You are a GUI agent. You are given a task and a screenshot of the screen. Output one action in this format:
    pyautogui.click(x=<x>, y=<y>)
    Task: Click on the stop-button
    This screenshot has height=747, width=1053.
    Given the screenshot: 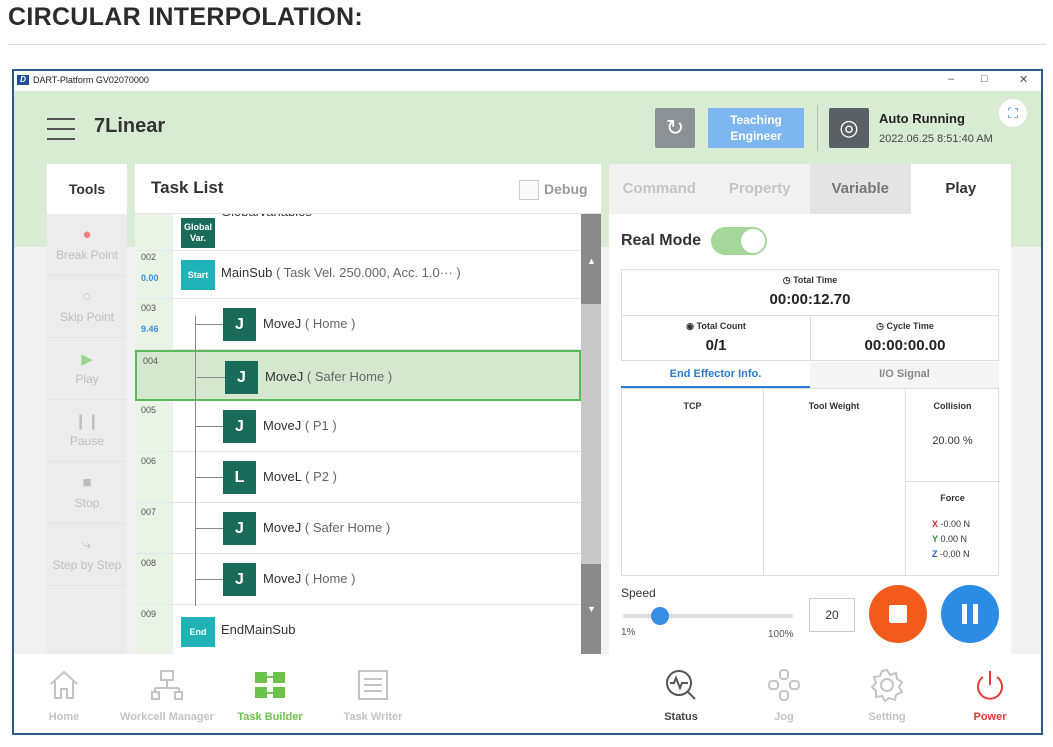 What is the action you would take?
    pyautogui.click(x=898, y=614)
    